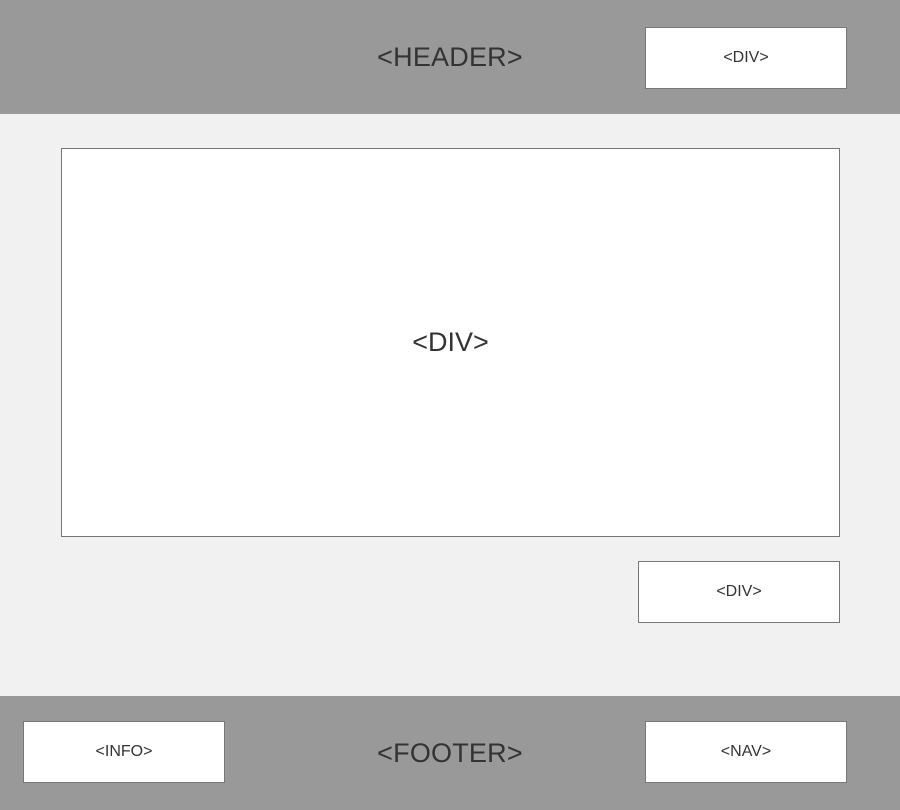 This screenshot has height=810, width=900. I want to click on header-band: <HEADER> <DIV>, so click(450, 57).